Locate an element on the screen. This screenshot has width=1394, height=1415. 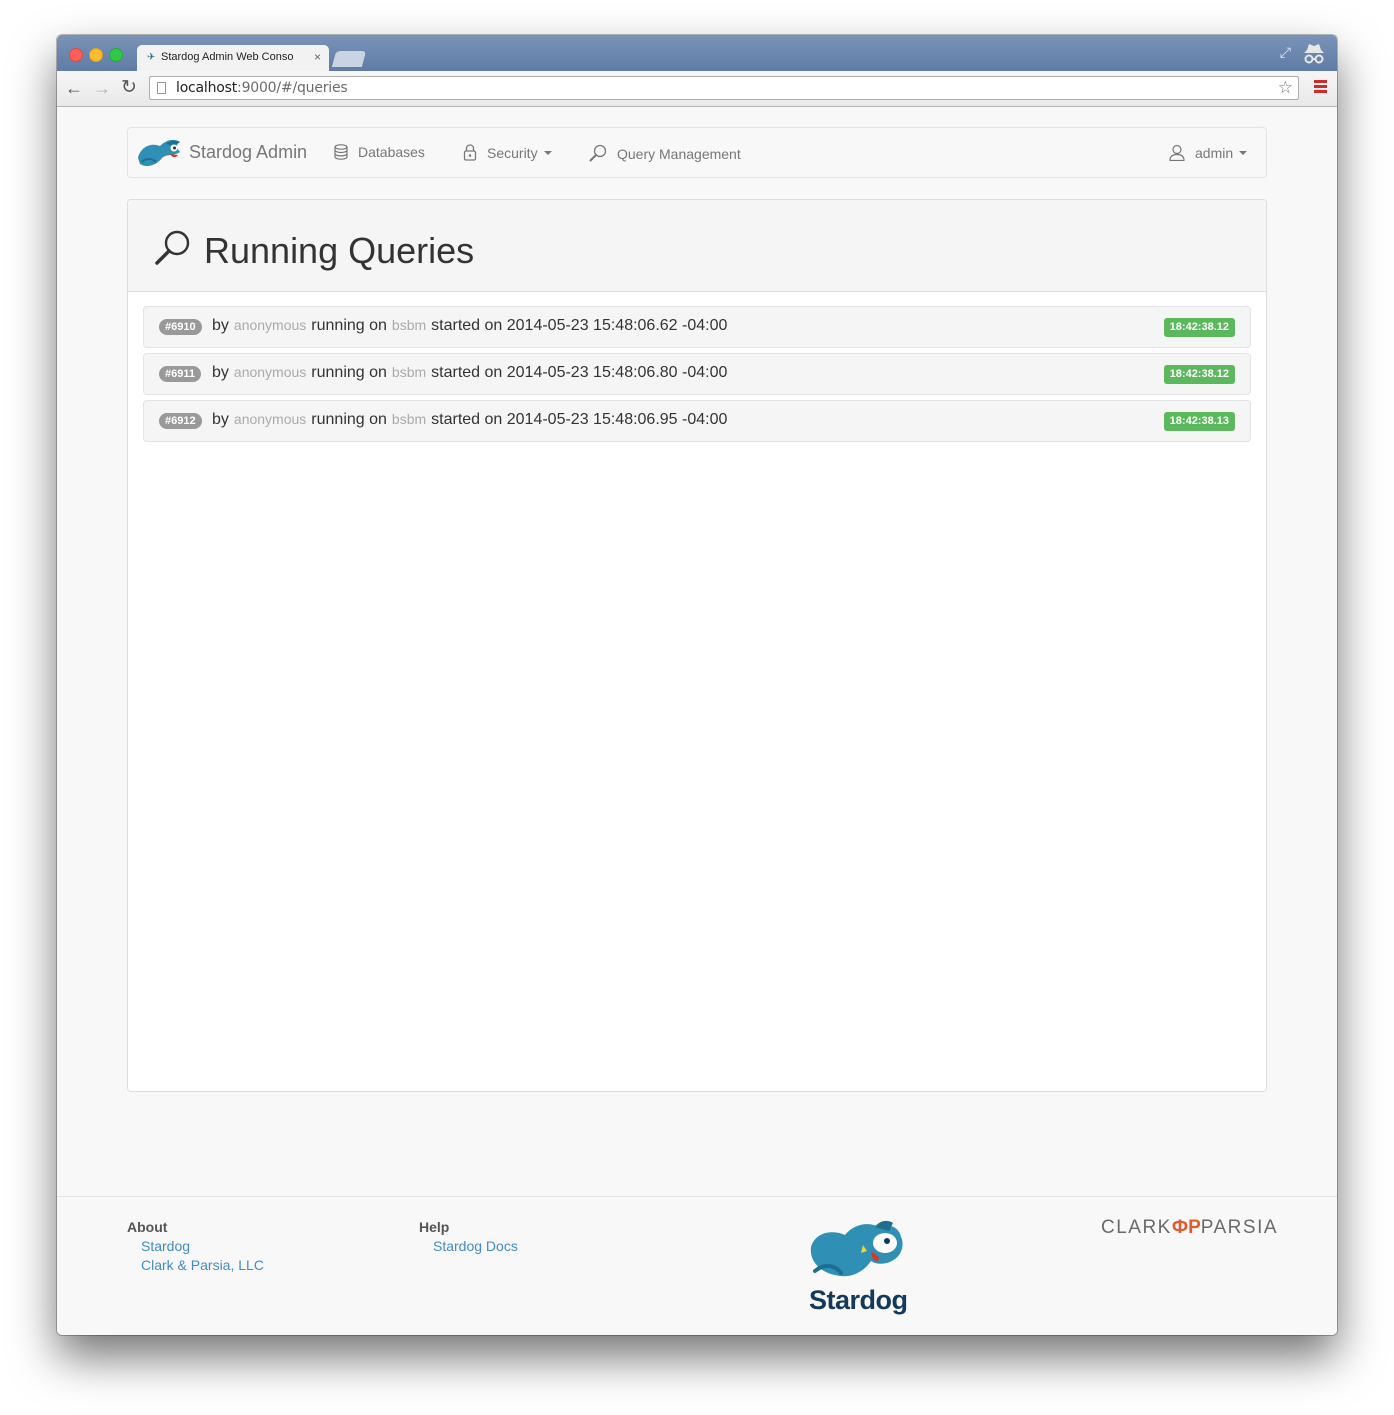
incognito-icon is located at coordinates (1314, 54).